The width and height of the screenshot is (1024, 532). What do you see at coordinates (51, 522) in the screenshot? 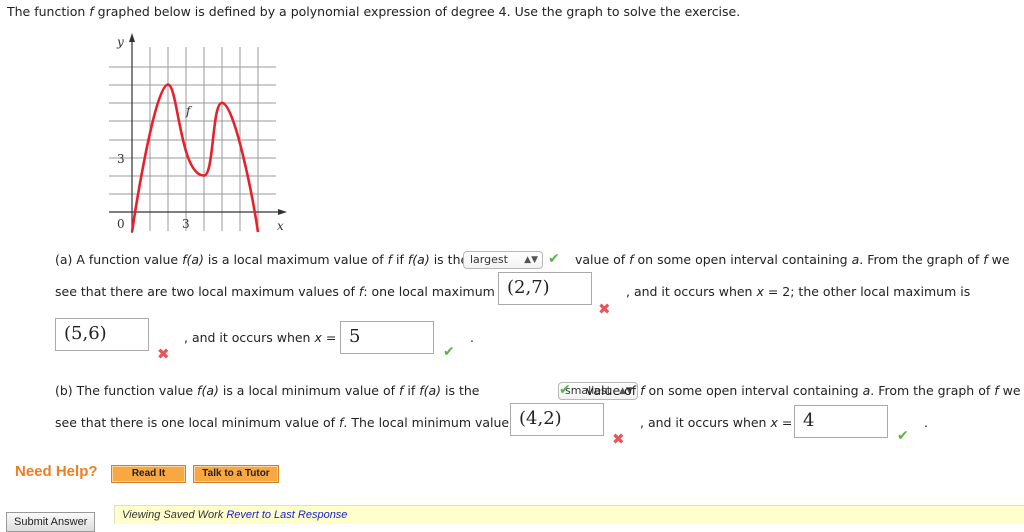
I see `submit-answer-button: Submit Answer` at bounding box center [51, 522].